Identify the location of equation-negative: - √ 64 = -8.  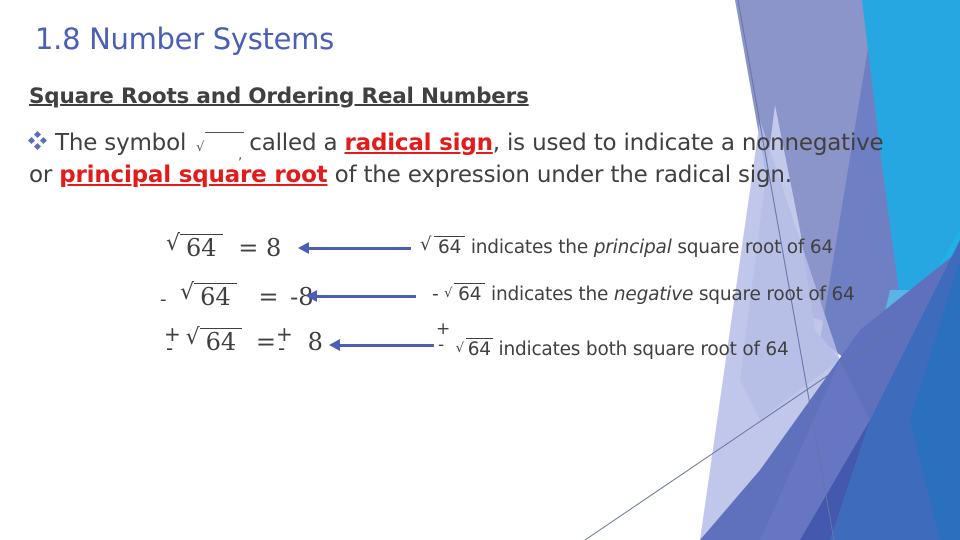
(237, 295).